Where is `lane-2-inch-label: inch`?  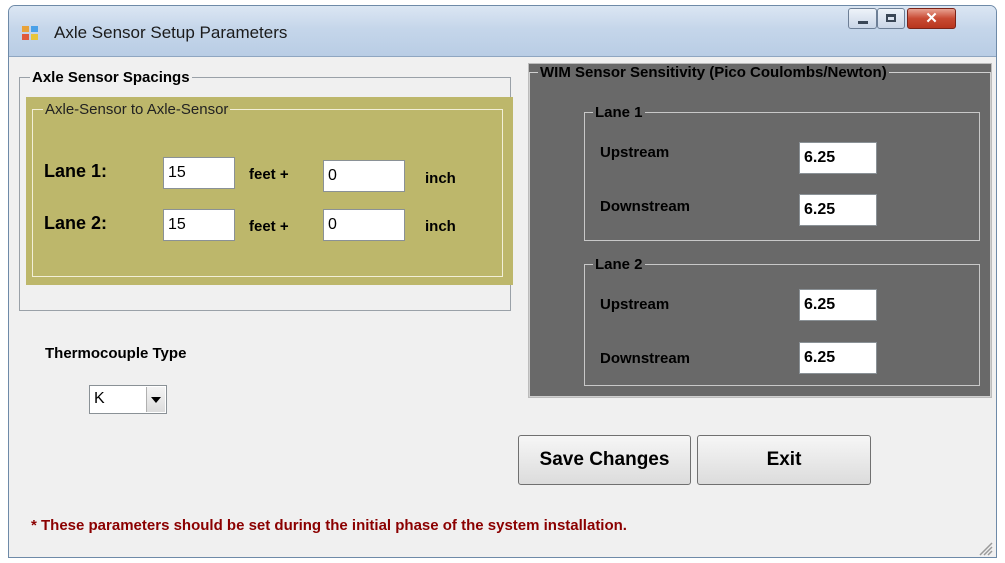 lane-2-inch-label: inch is located at coordinates (440, 226).